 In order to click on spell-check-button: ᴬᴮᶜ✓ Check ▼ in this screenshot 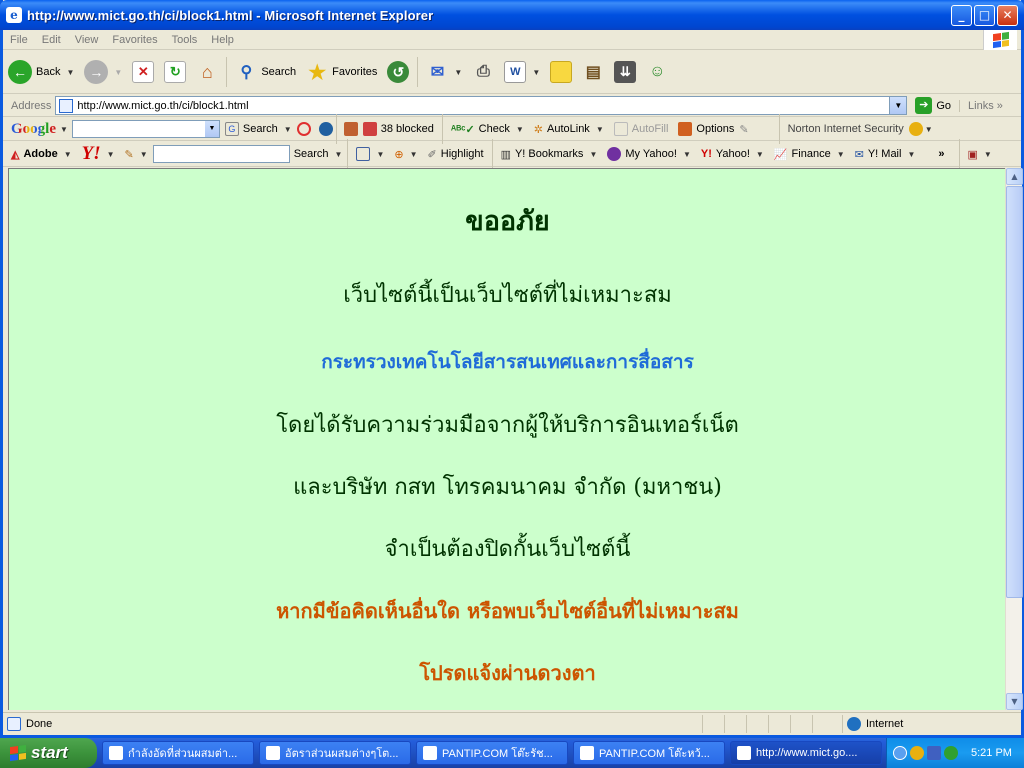, I will do `click(487, 129)`.